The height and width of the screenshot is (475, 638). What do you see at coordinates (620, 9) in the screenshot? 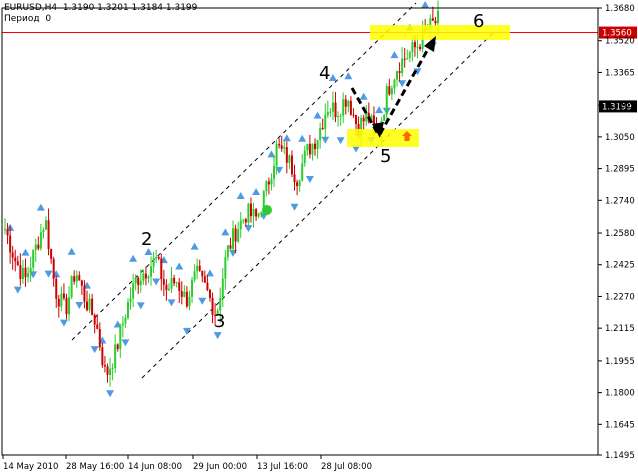
I see `y-tick-label: 1.3680` at bounding box center [620, 9].